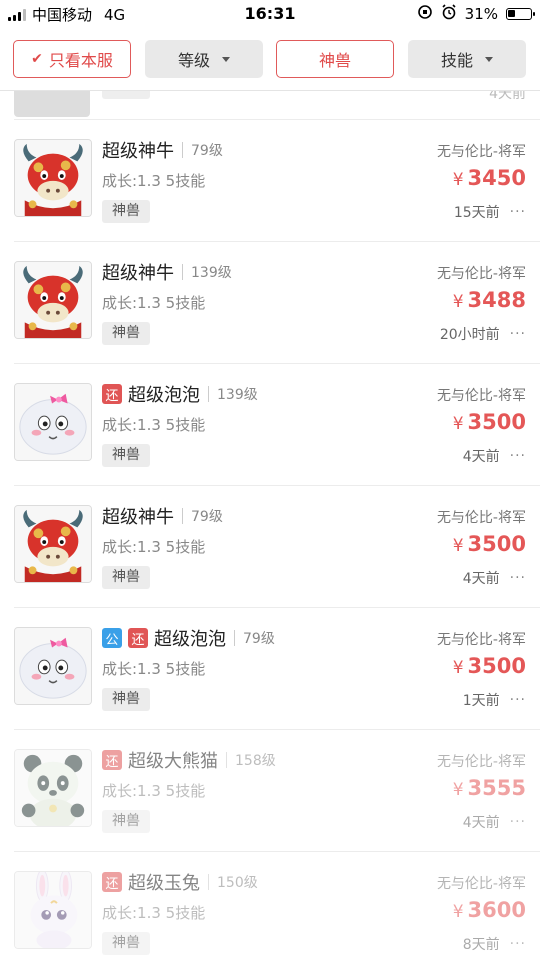  Describe the element at coordinates (180, 882) in the screenshot. I see `title-row: 还超级玉兔 150级` at that location.